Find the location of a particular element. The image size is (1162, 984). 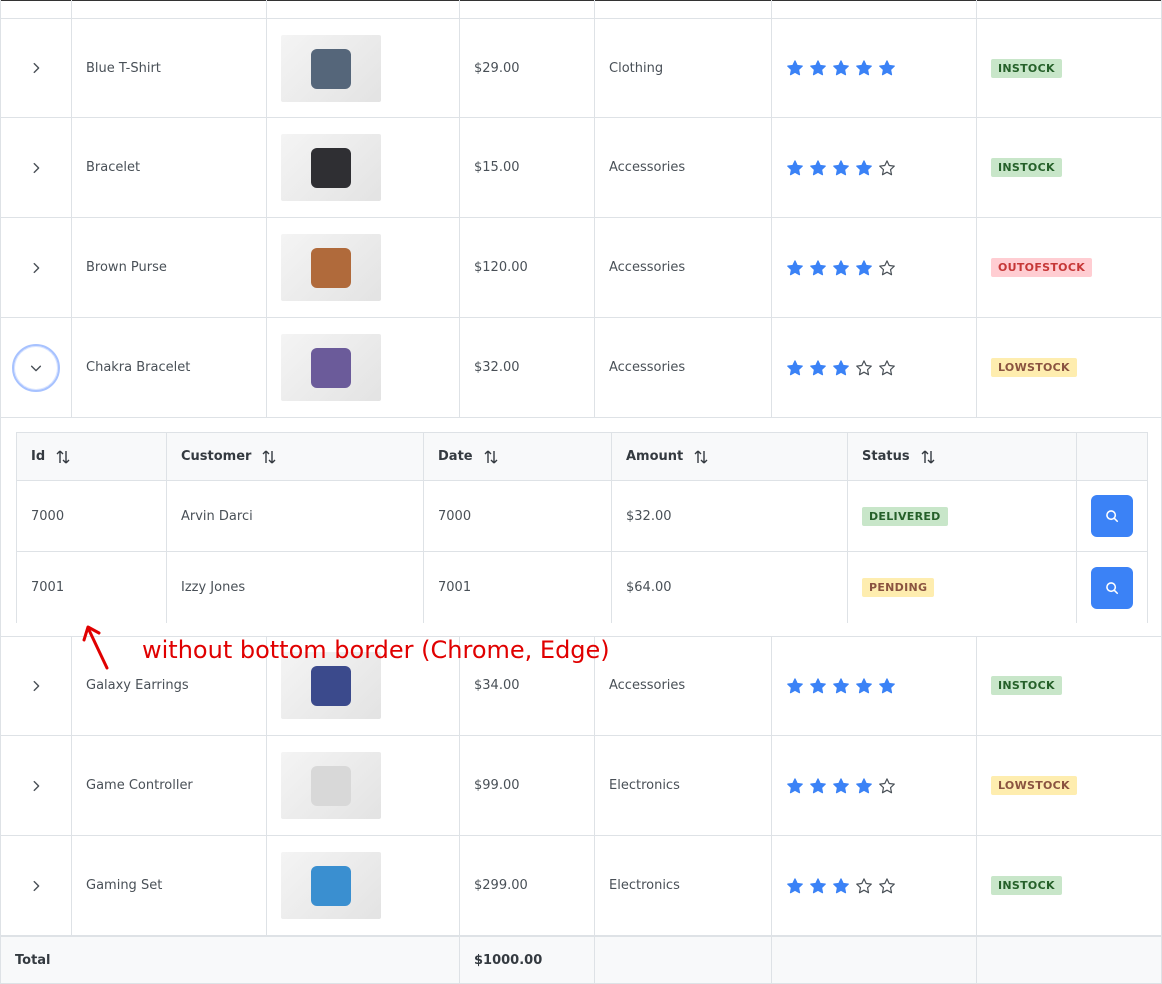

column-header-amount: Amount is located at coordinates (730, 456).